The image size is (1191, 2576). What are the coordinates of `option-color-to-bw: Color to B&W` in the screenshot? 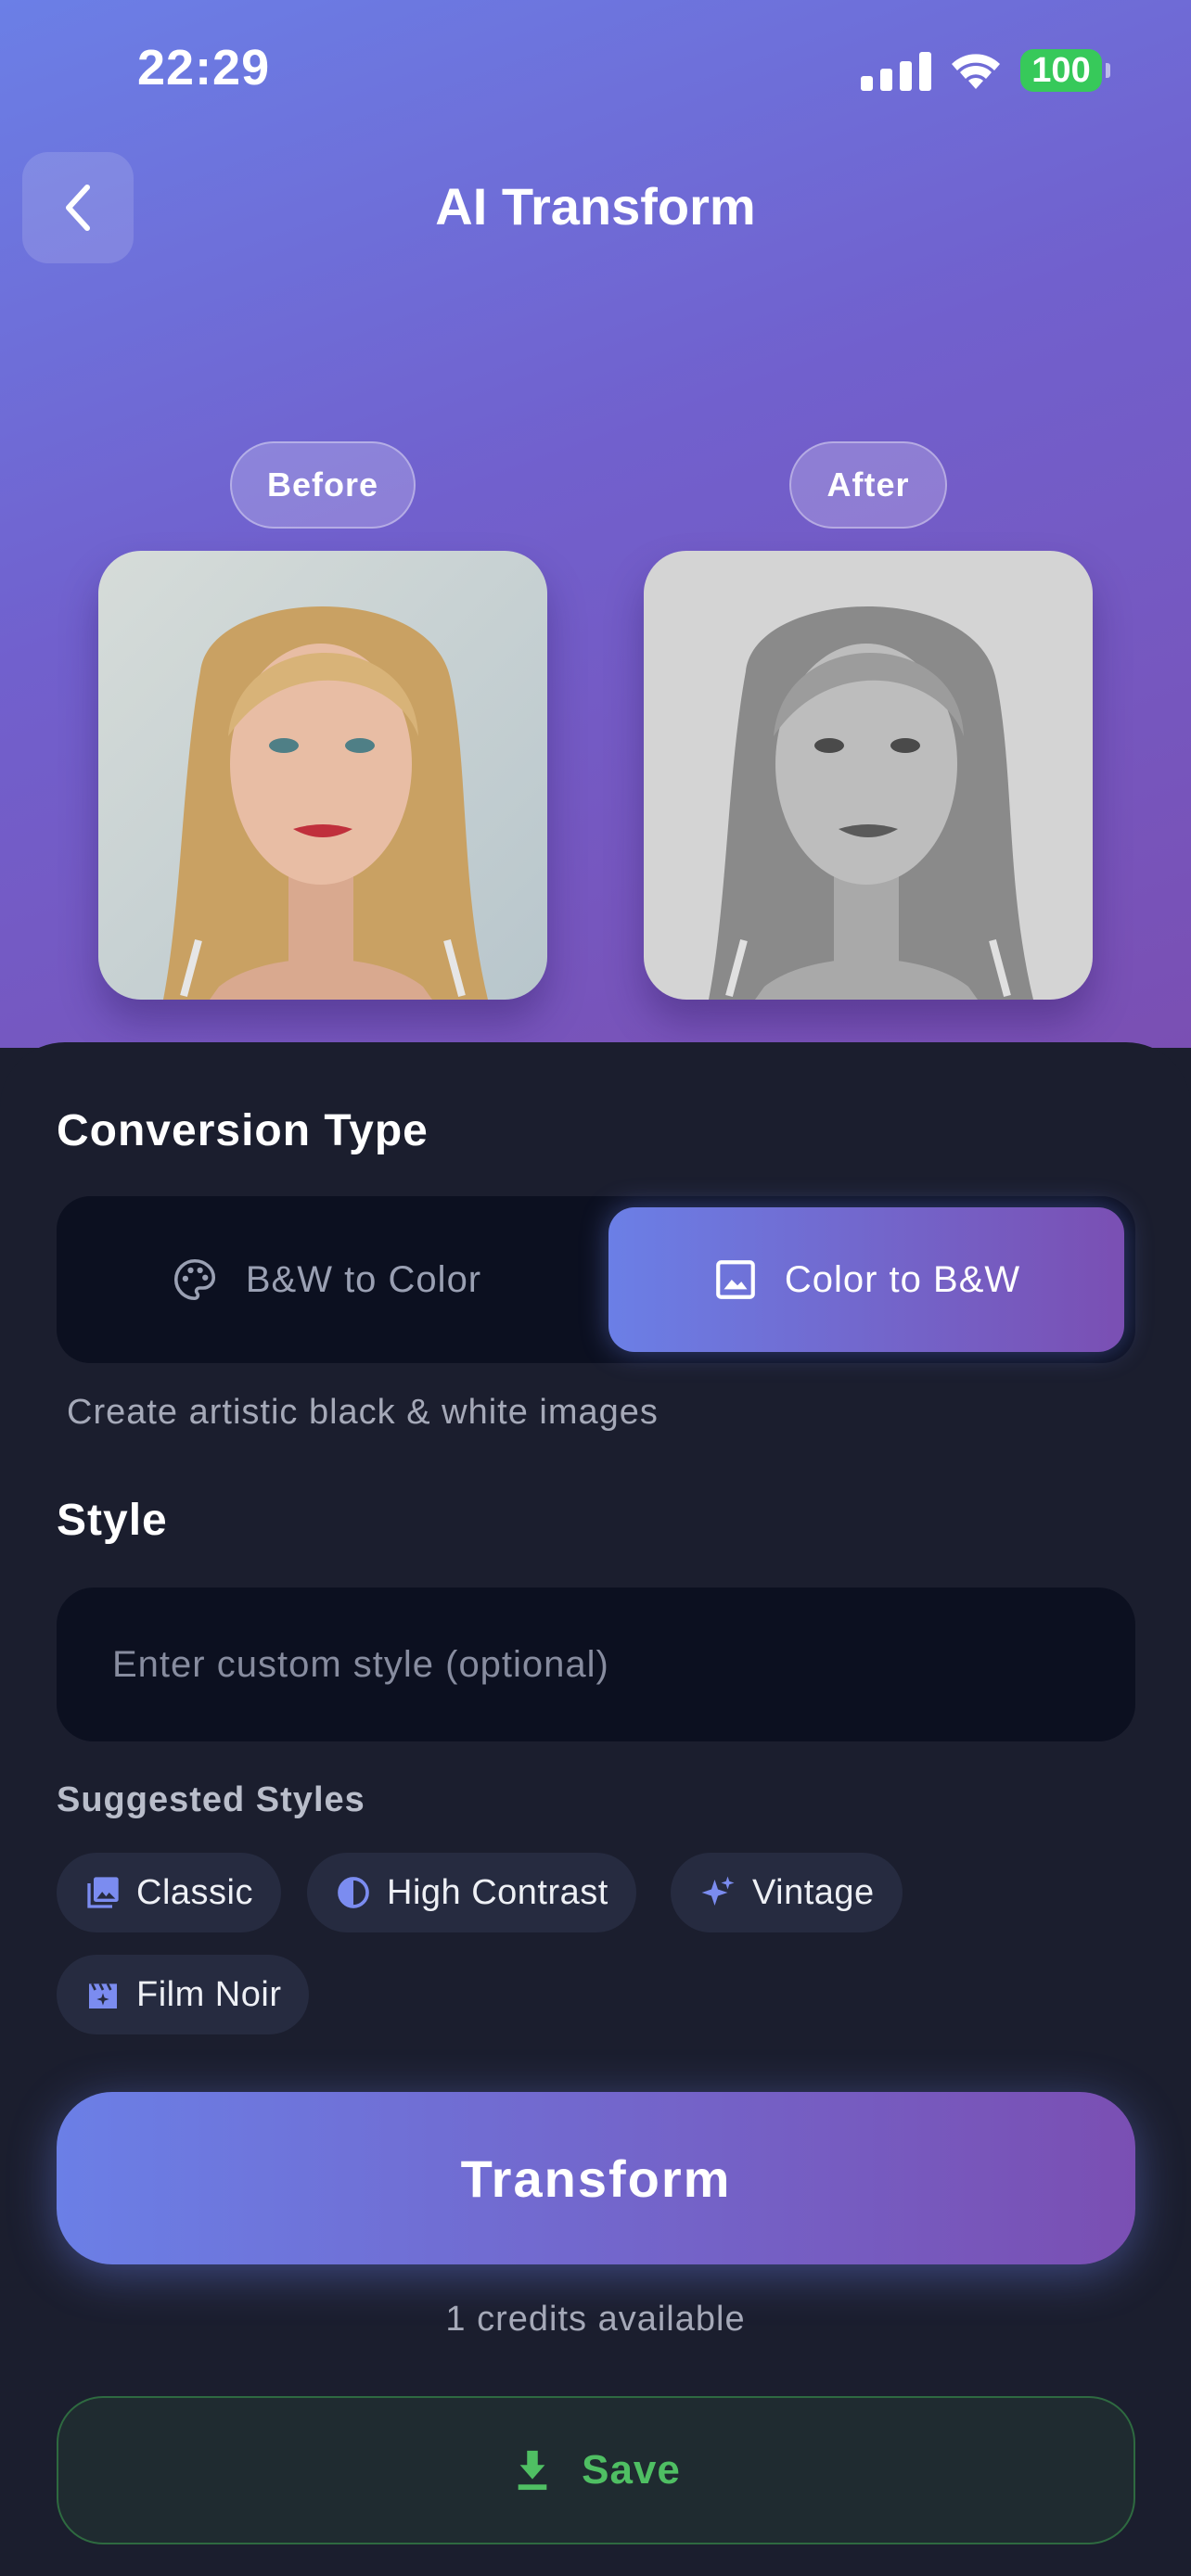 It's located at (866, 1279).